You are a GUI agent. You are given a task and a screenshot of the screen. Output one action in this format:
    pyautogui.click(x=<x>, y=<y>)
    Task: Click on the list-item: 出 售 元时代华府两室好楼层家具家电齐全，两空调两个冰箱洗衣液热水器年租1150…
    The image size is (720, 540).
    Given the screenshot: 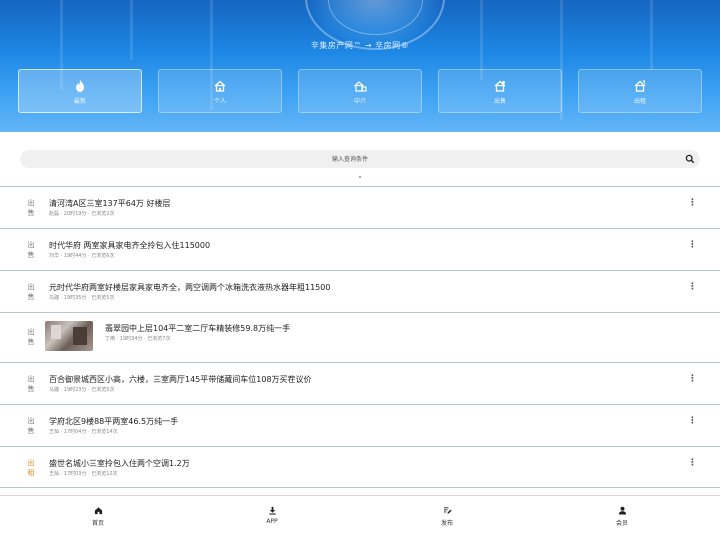 What is the action you would take?
    pyautogui.click(x=360, y=291)
    